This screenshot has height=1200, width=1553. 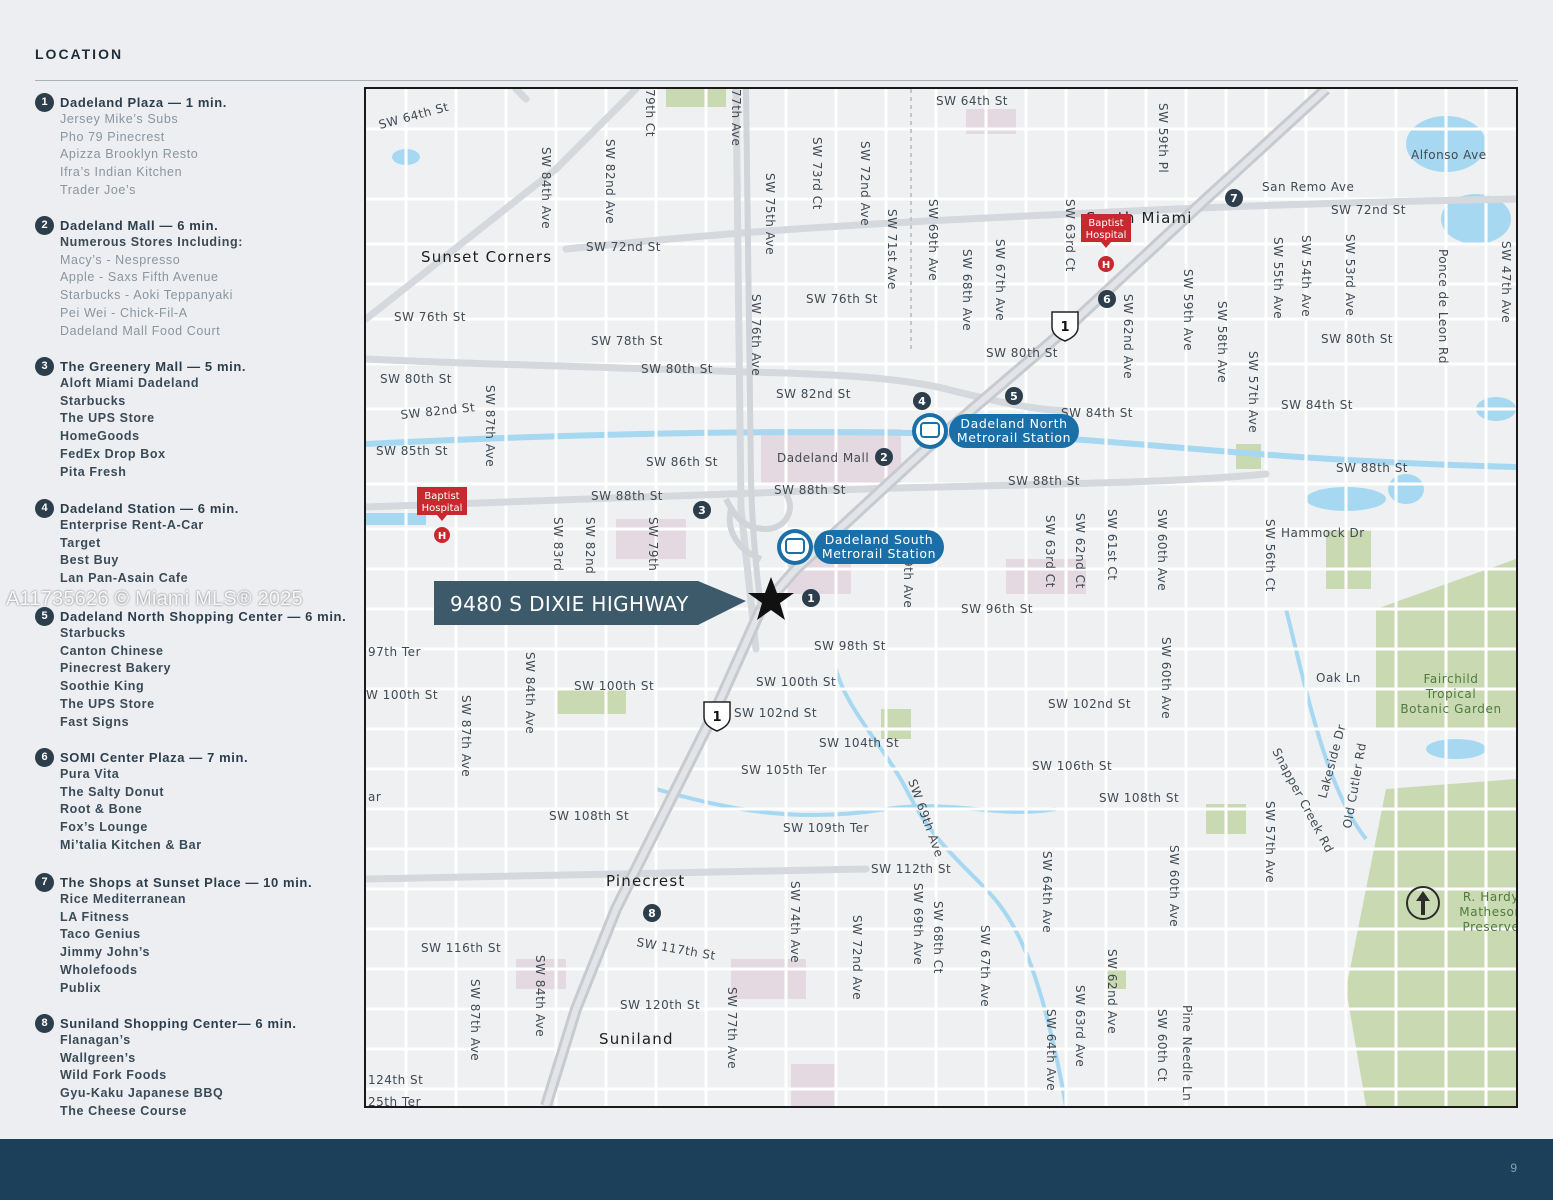 What do you see at coordinates (1106, 235) in the screenshot?
I see `hospital-label: Hospital` at bounding box center [1106, 235].